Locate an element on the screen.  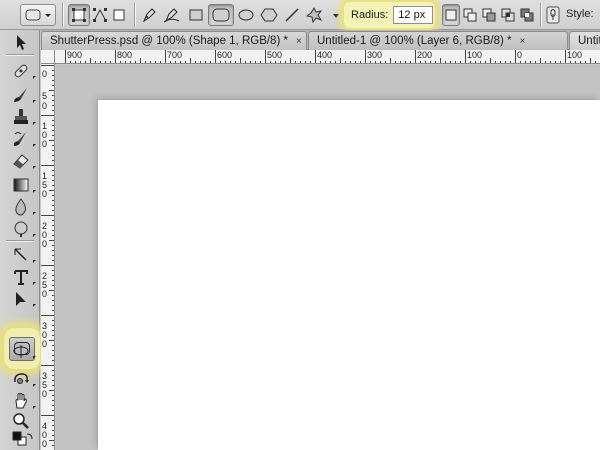
ellipse-icon is located at coordinates (246, 15).